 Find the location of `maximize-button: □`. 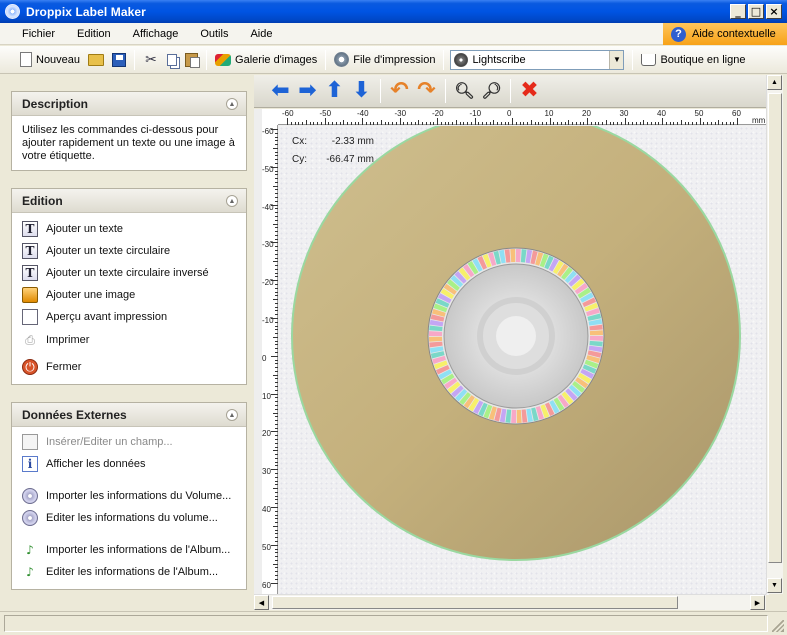

maximize-button: □ is located at coordinates (756, 11).